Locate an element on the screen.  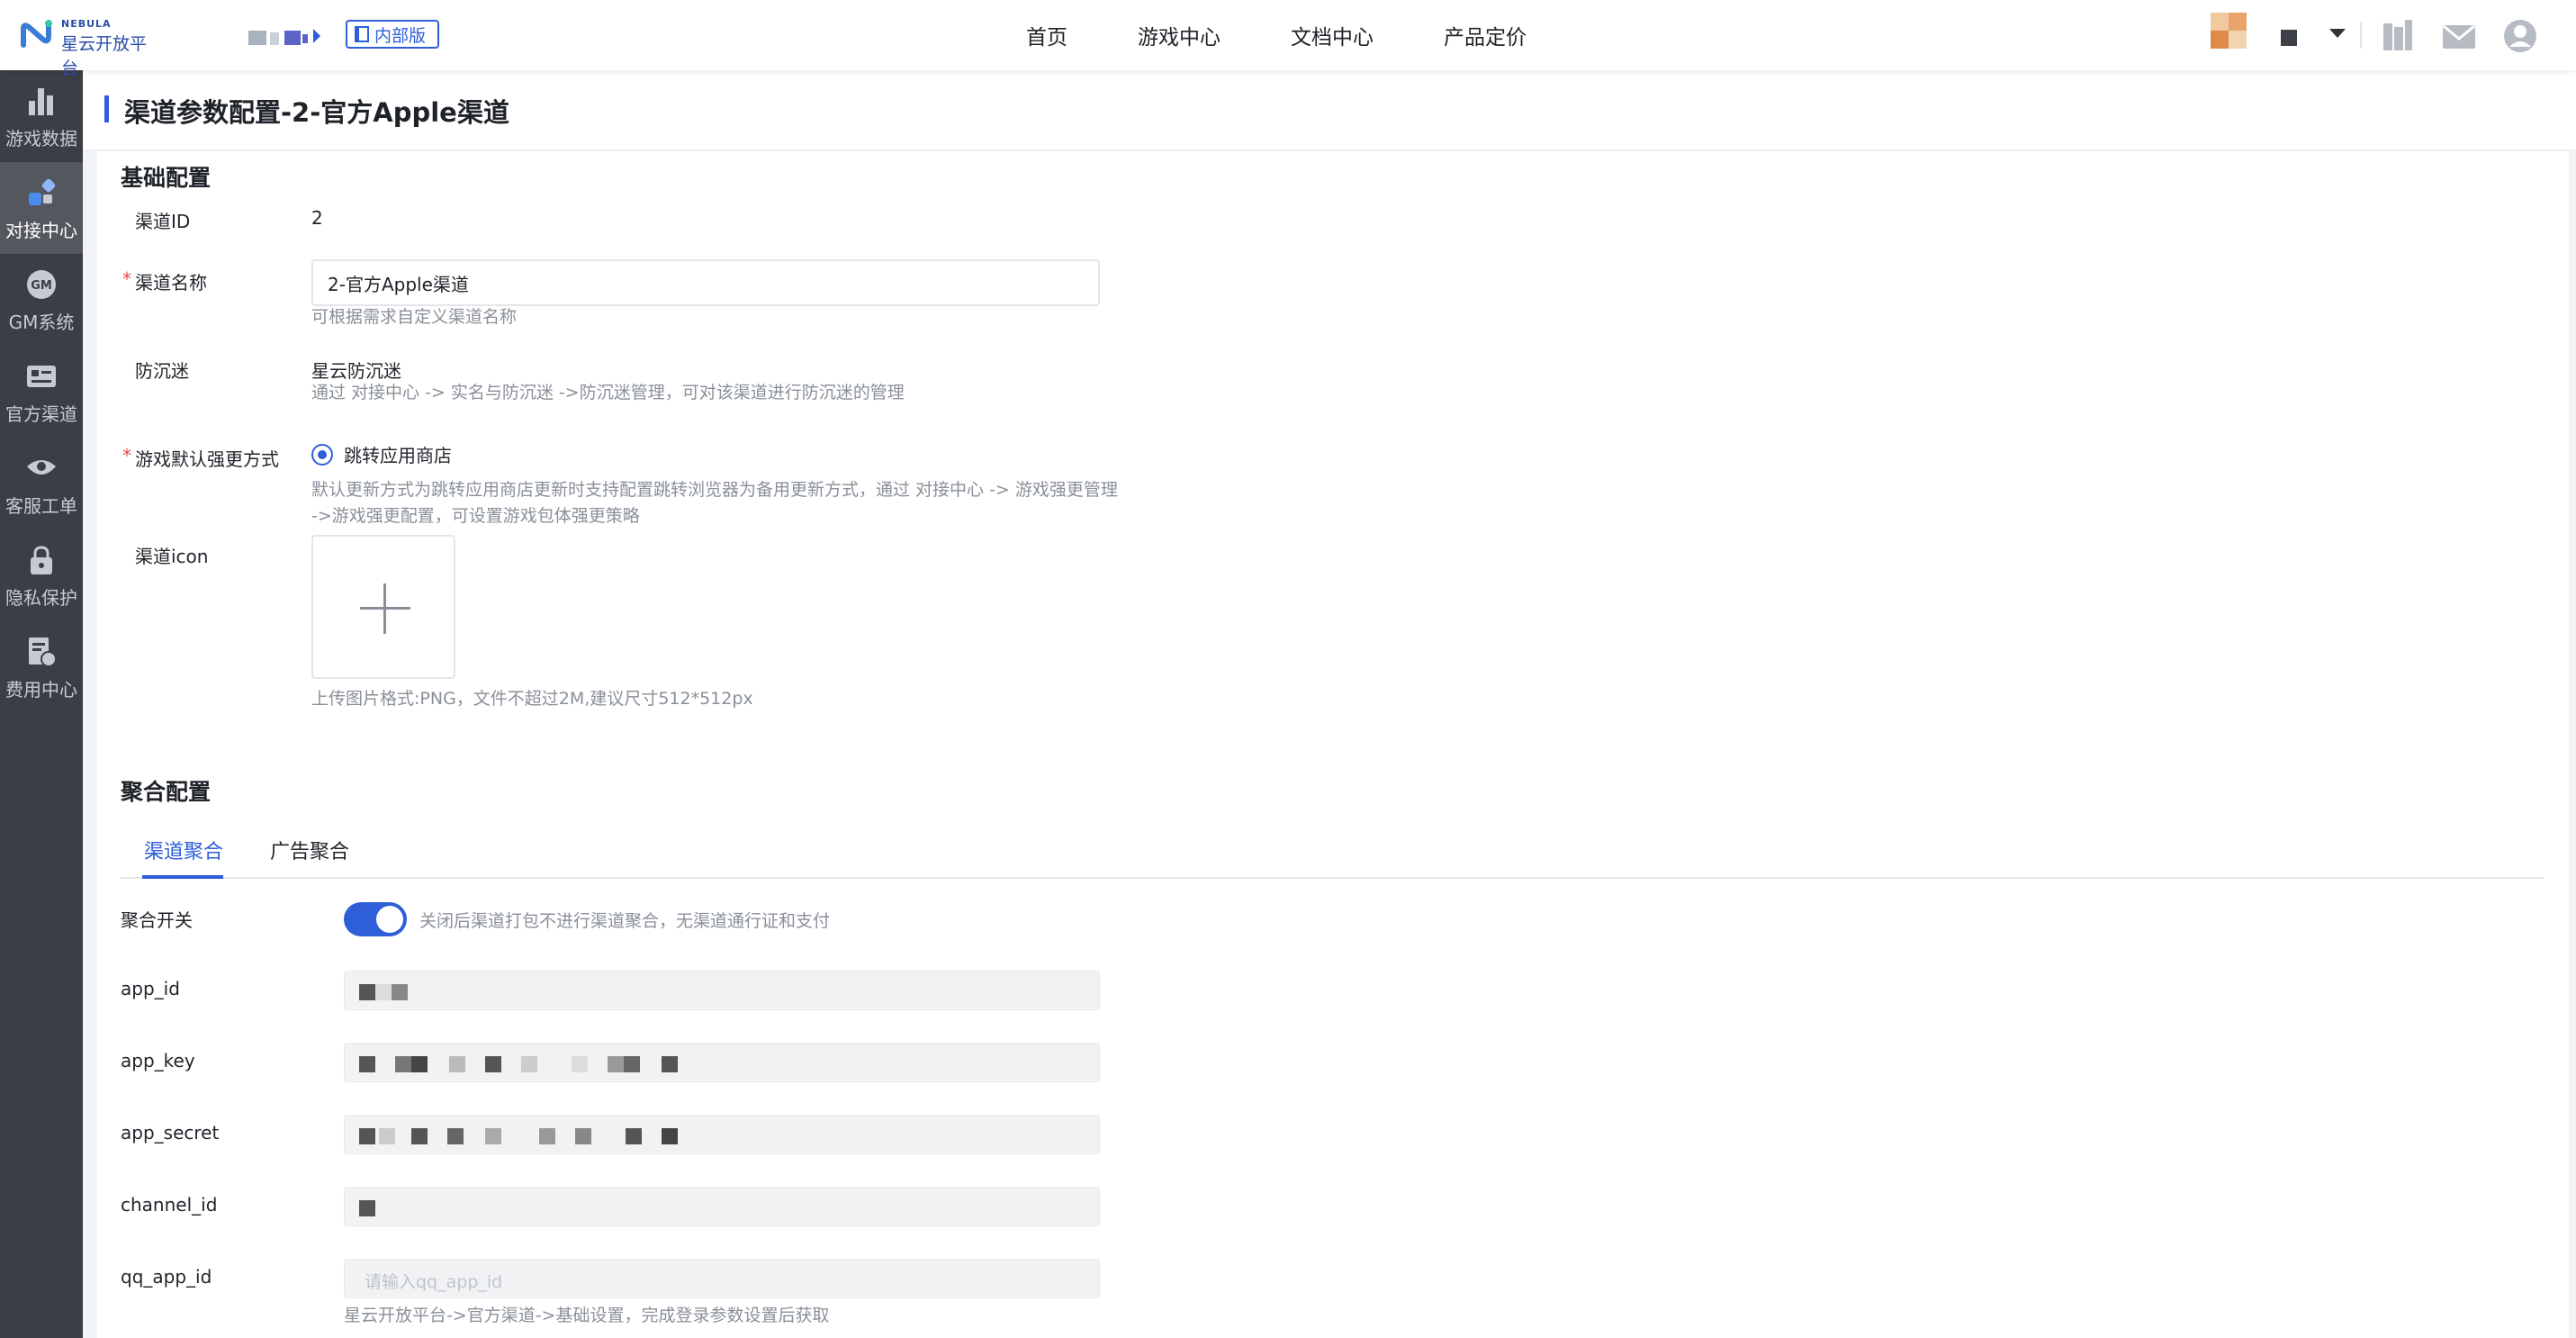
qq-app-id-placeholder: 请输入qq_app_id is located at coordinates (434, 1282).